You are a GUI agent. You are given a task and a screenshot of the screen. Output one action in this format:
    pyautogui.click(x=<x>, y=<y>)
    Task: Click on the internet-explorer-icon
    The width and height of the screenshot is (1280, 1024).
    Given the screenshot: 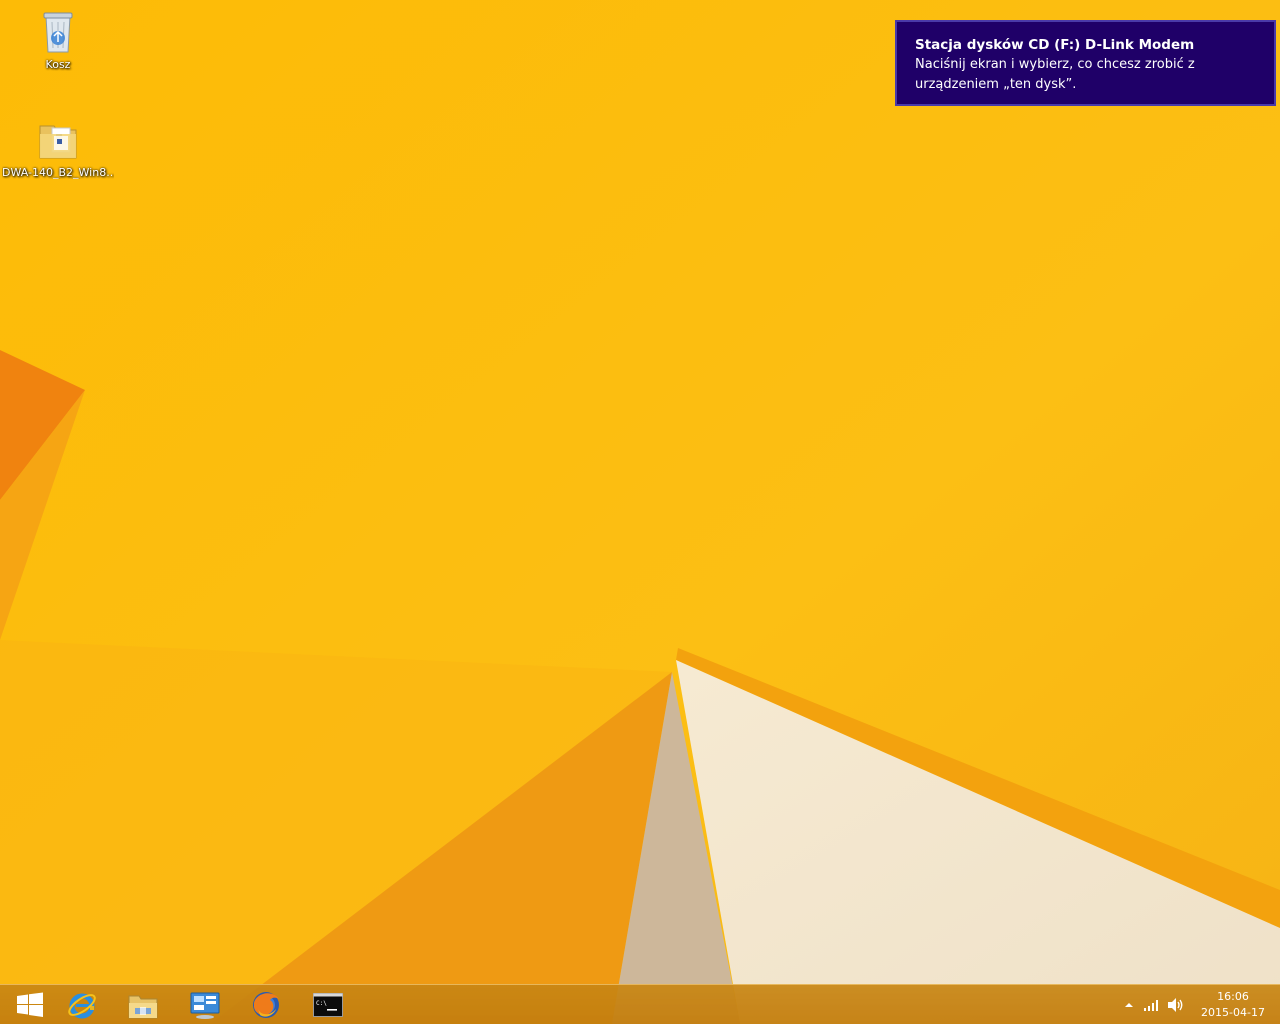 What is the action you would take?
    pyautogui.click(x=82, y=1006)
    